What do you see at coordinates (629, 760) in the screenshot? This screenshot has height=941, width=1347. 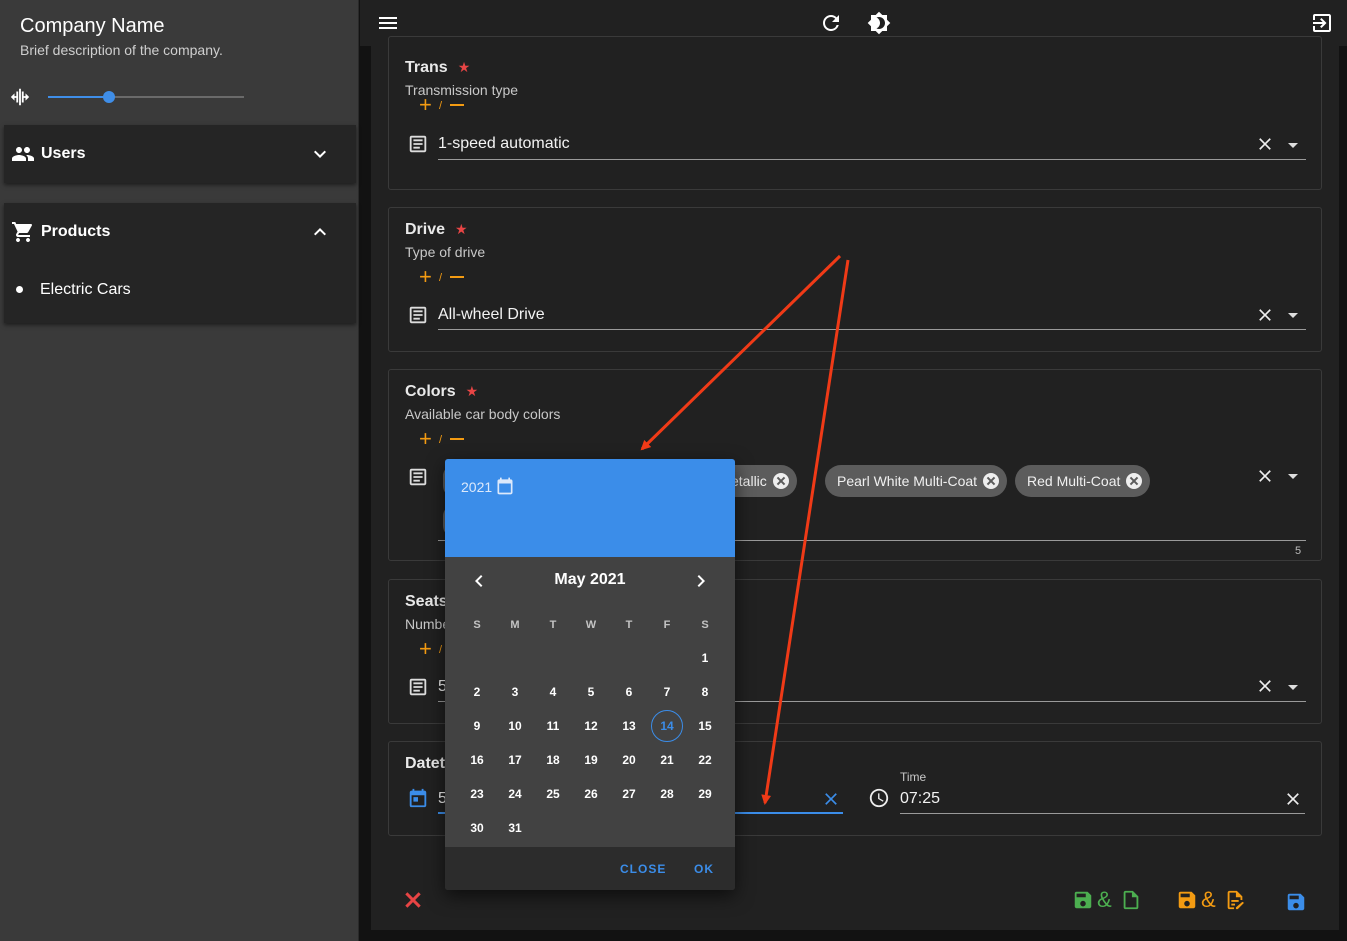 I see `calendar-day: 20` at bounding box center [629, 760].